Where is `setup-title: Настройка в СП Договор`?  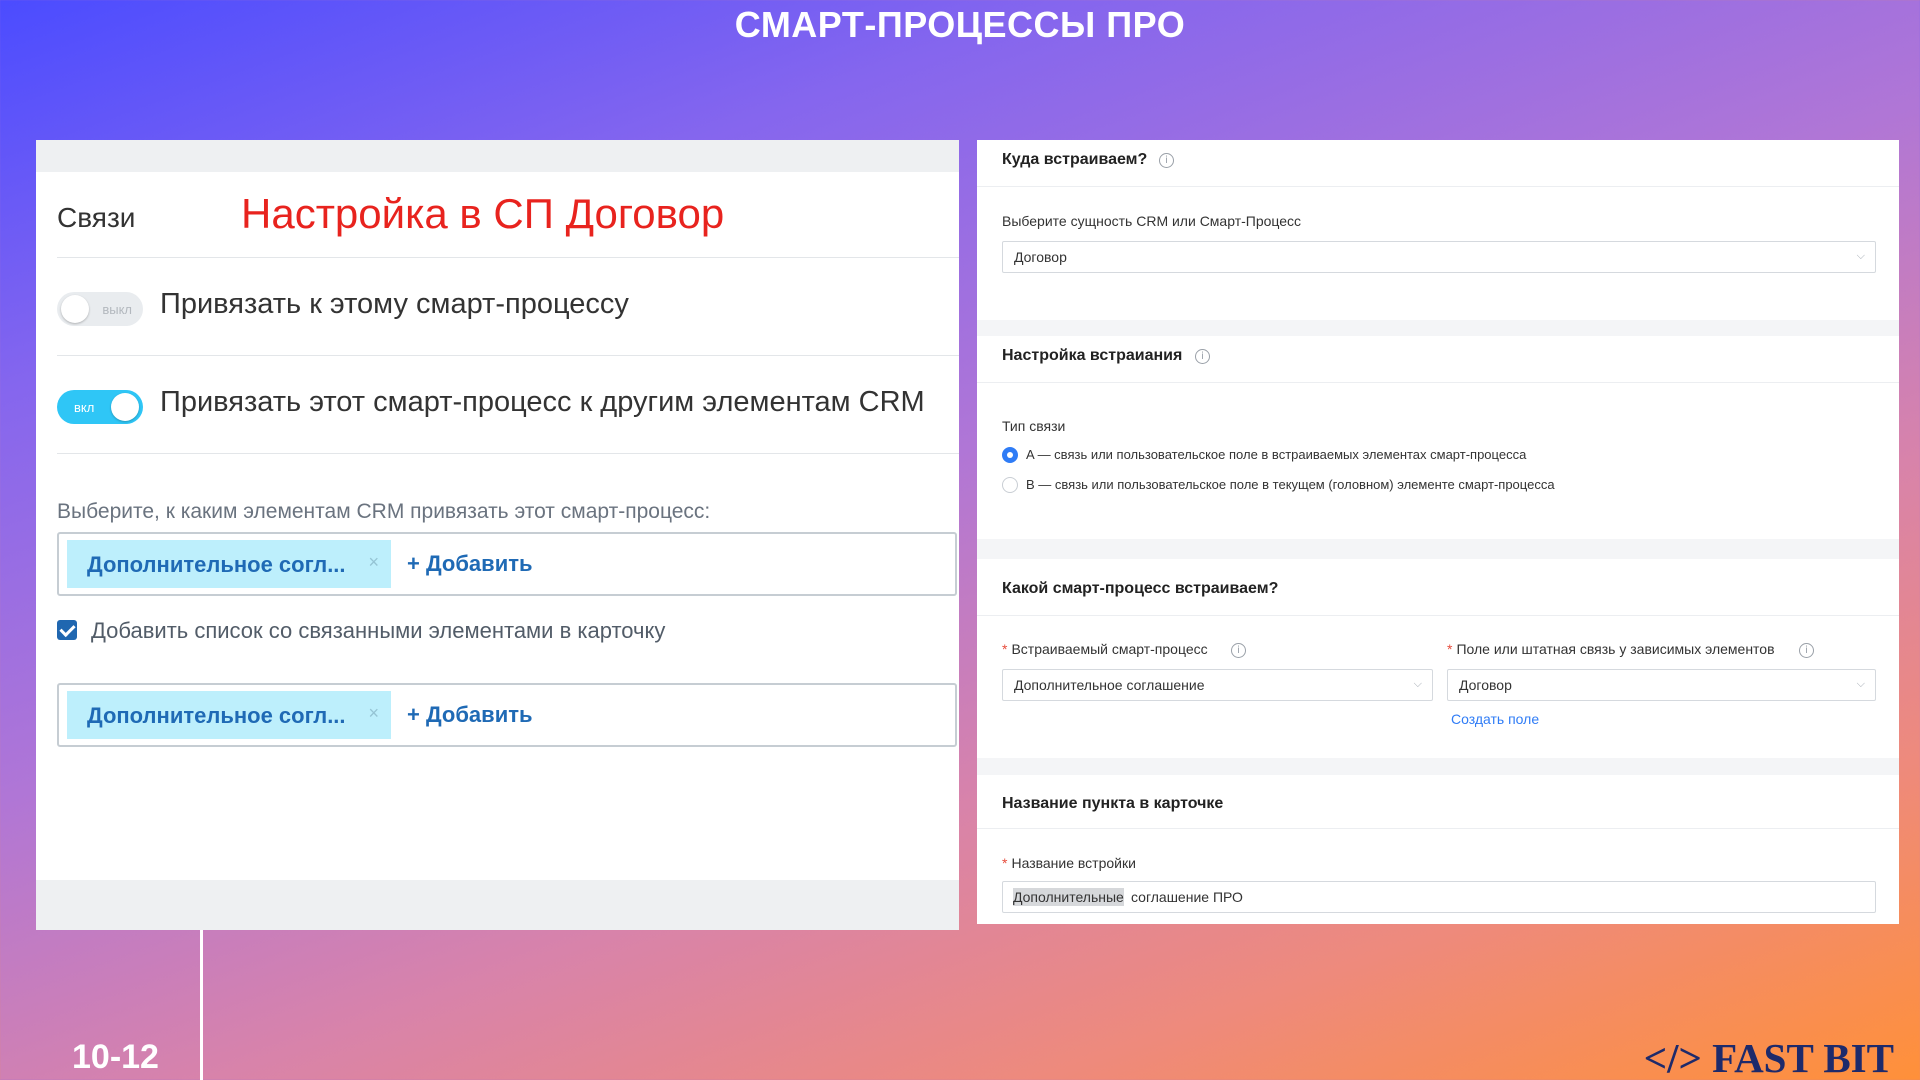
setup-title: Настройка в СП Договор is located at coordinates (483, 213).